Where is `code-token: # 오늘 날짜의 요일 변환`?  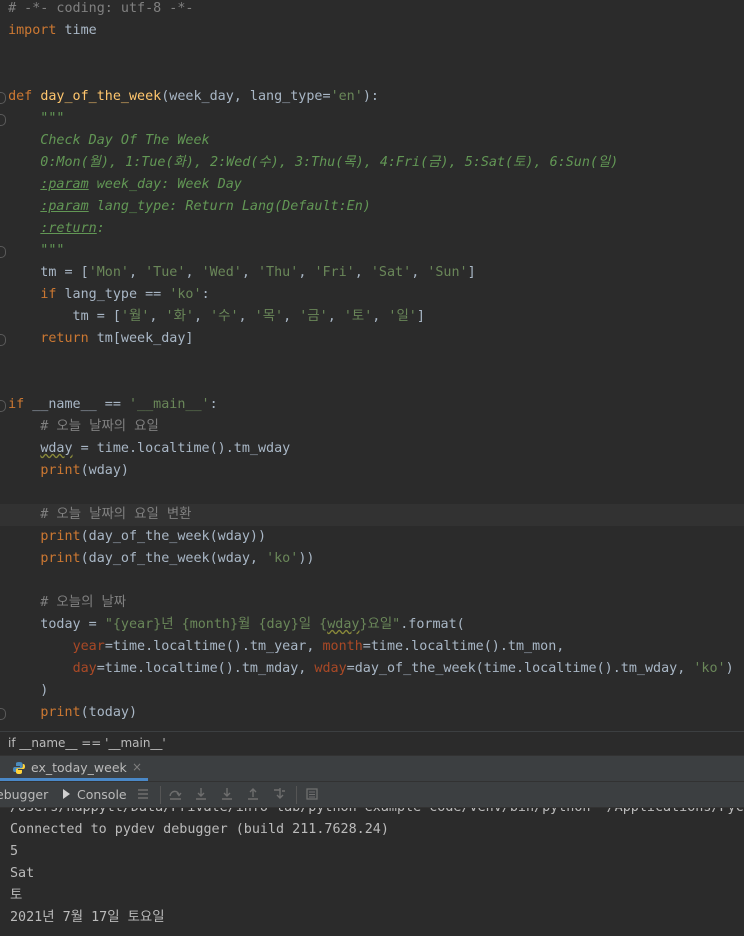 code-token: # 오늘 날짜의 요일 변환 is located at coordinates (100, 514).